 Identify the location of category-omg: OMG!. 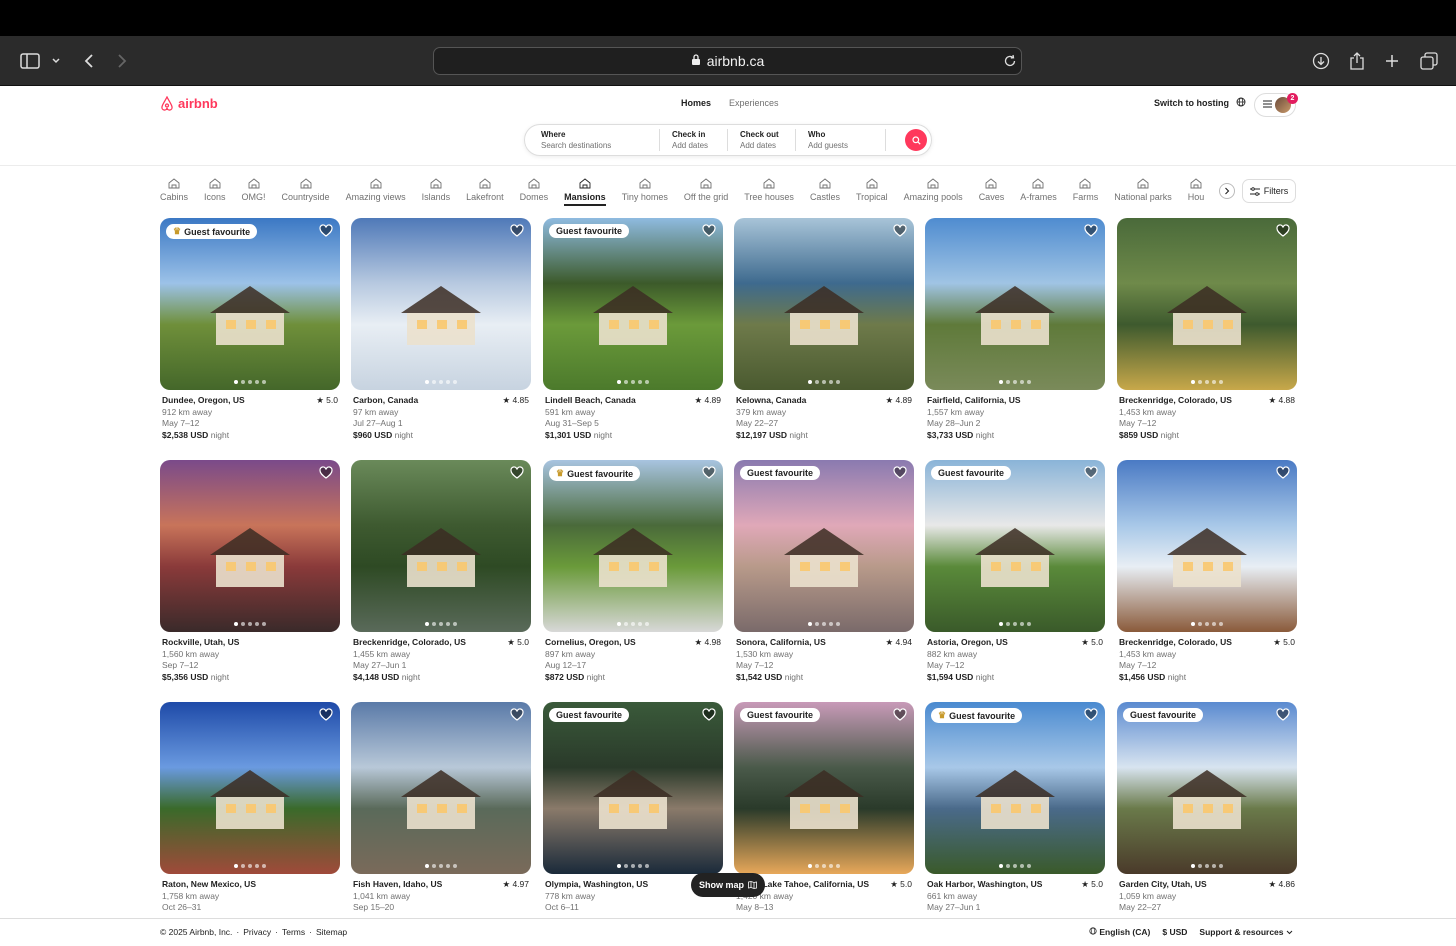
(254, 192).